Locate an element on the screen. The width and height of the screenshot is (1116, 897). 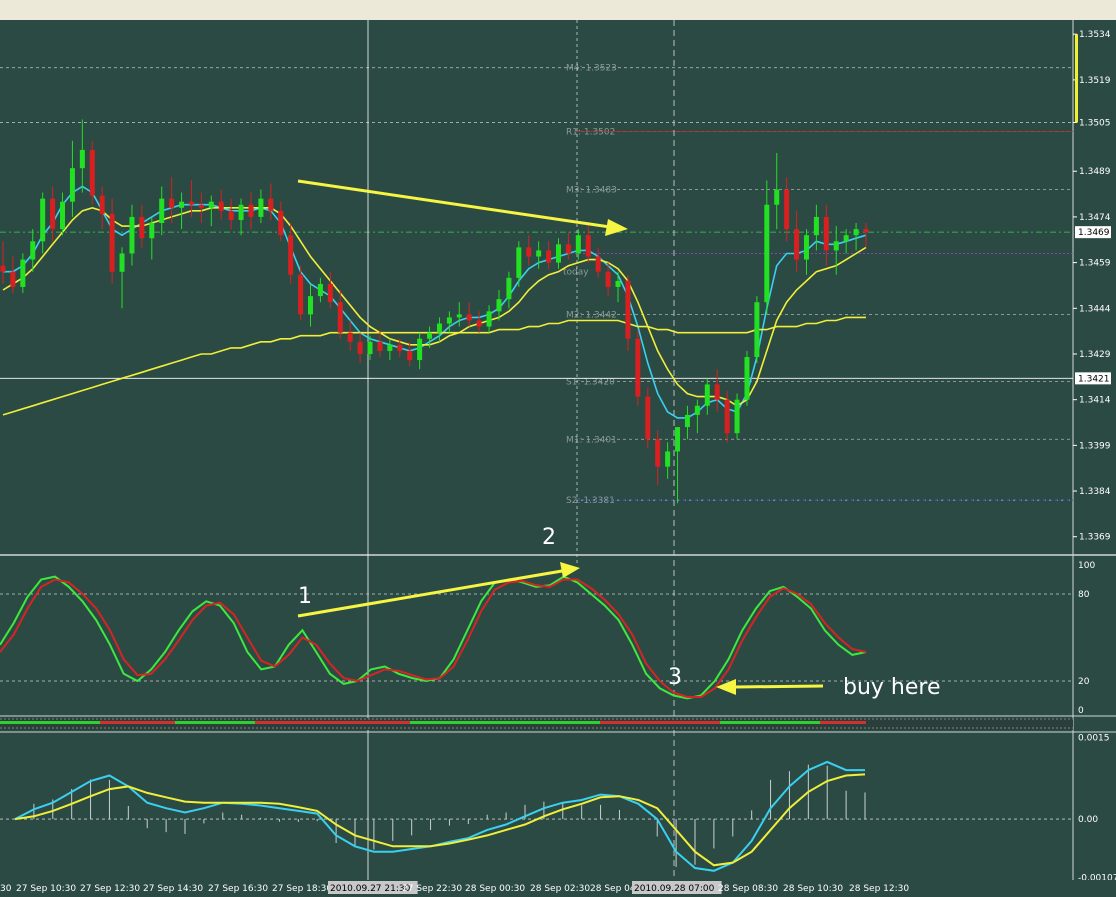
price-tick-label: 1.3444 is located at coordinates (1095, 309).